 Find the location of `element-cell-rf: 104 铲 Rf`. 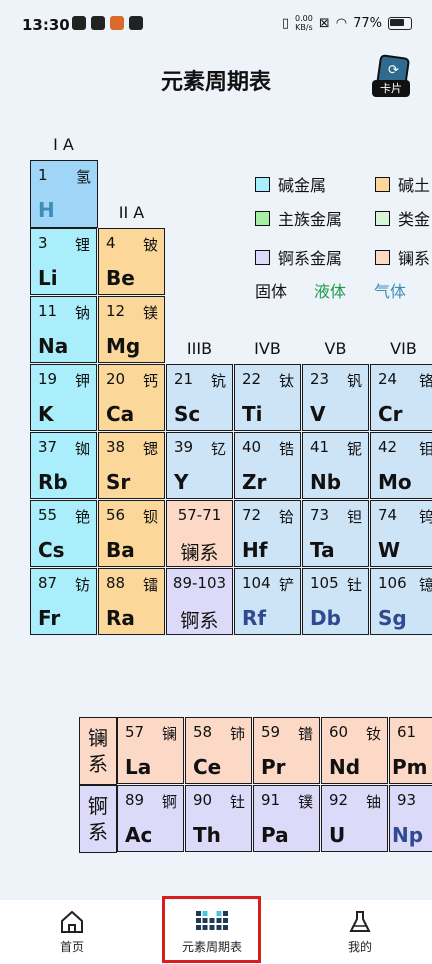

element-cell-rf: 104 铲 Rf is located at coordinates (267, 601).